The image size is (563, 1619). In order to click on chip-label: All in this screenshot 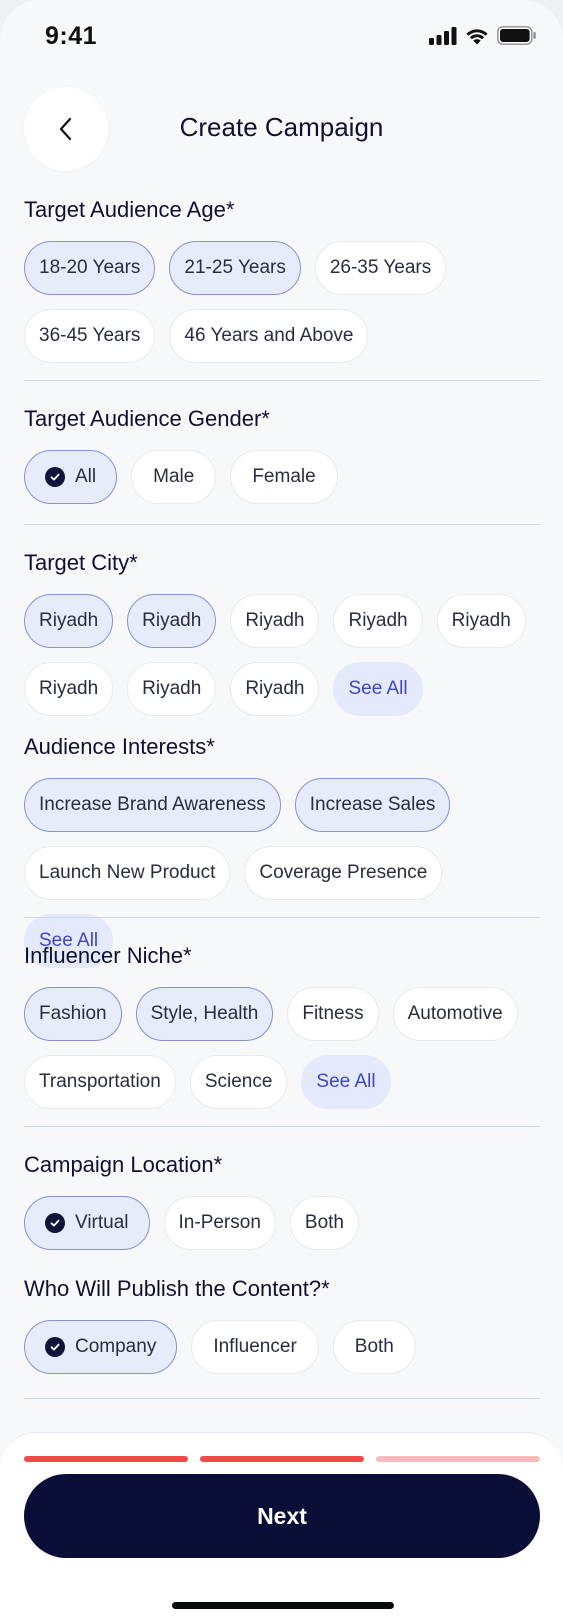, I will do `click(86, 476)`.